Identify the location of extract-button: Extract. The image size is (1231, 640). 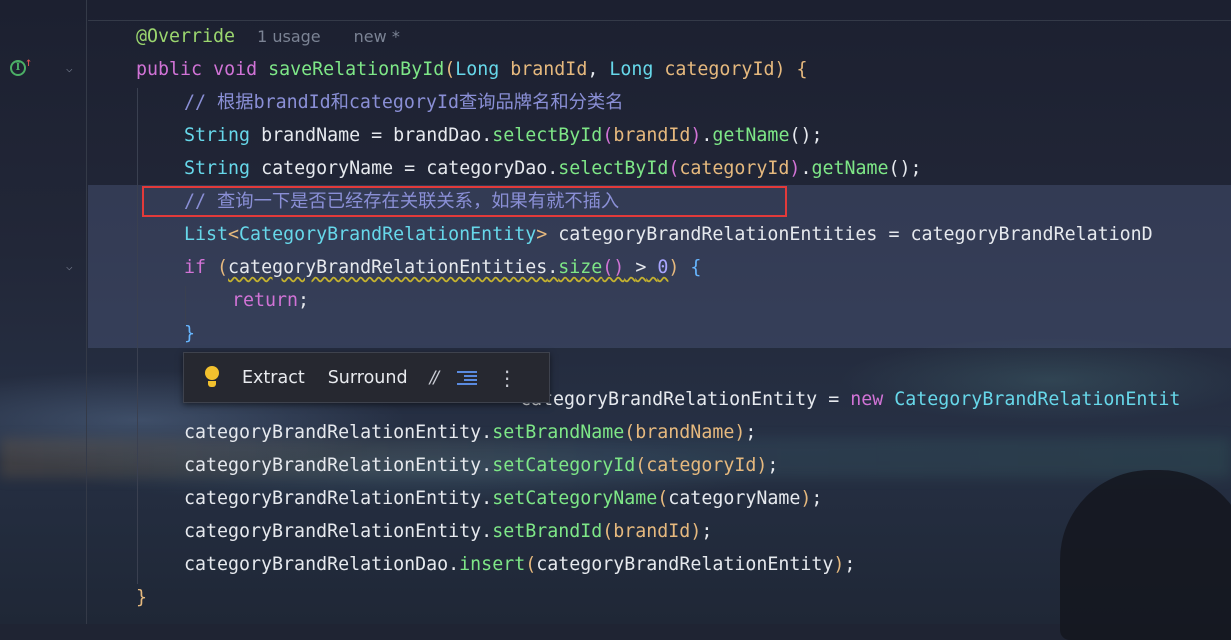
(273, 378).